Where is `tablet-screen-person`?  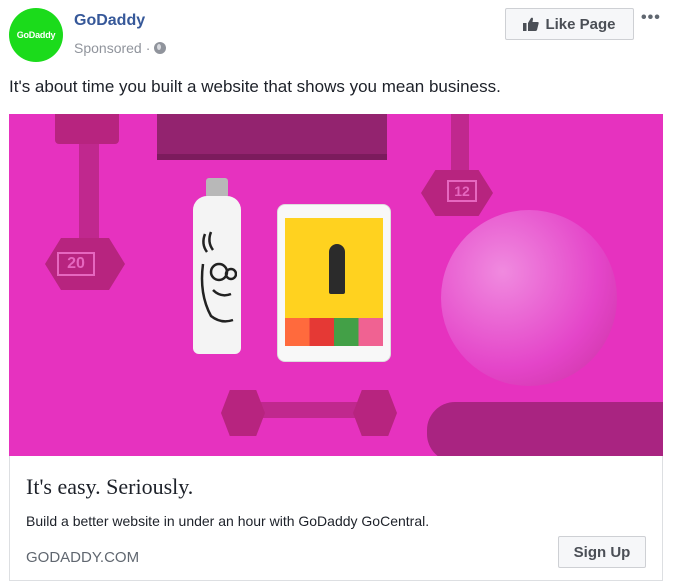
tablet-screen-person is located at coordinates (337, 269).